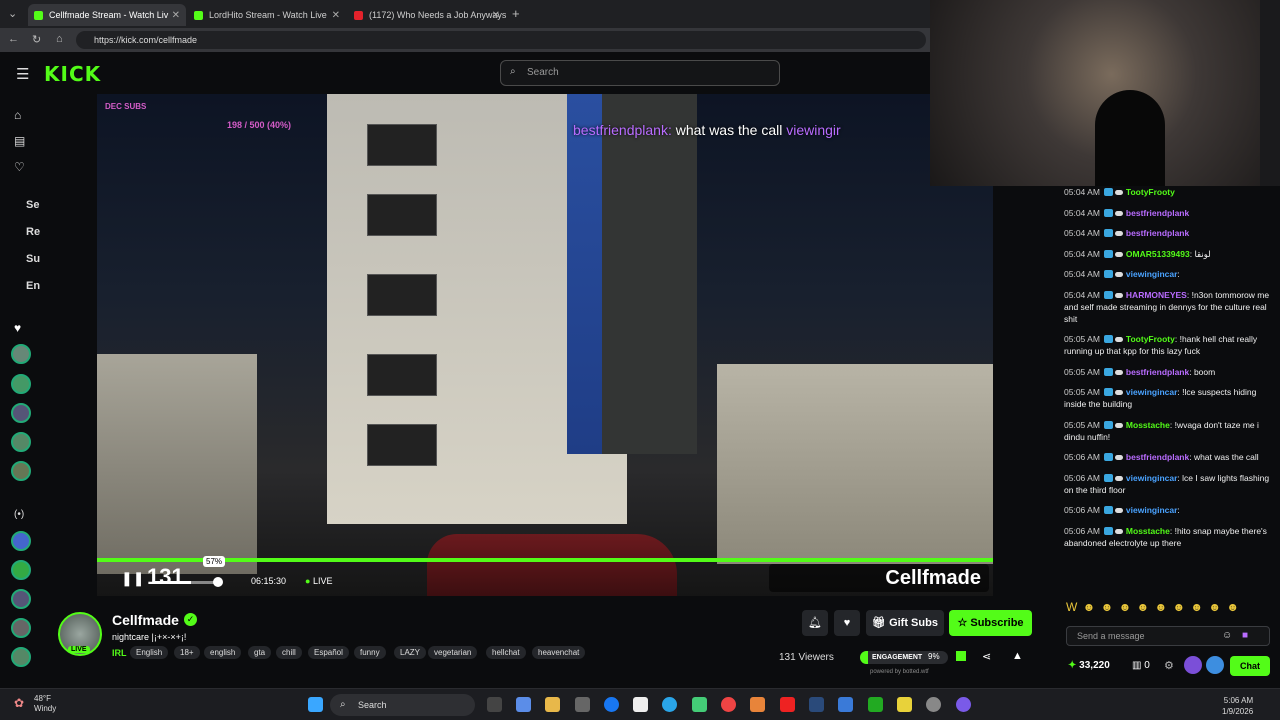 Image resolution: width=1280 pixels, height=720 pixels. I want to click on edge-icon, so click(669, 704).